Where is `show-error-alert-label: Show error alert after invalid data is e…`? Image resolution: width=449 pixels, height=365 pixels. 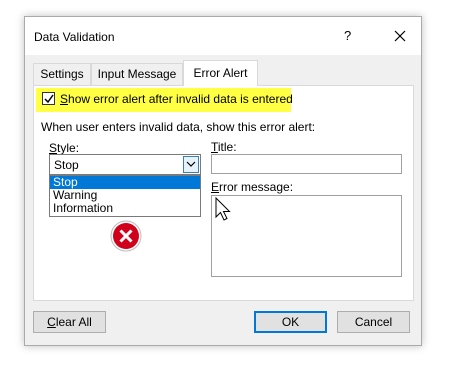
show-error-alert-label: Show error alert after invalid data is e… is located at coordinates (176, 99).